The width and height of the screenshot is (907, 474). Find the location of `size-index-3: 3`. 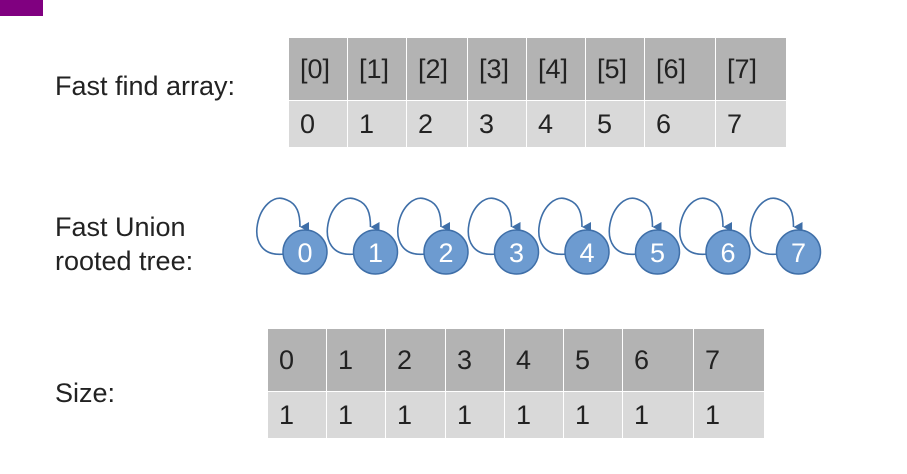

size-index-3: 3 is located at coordinates (475, 360).